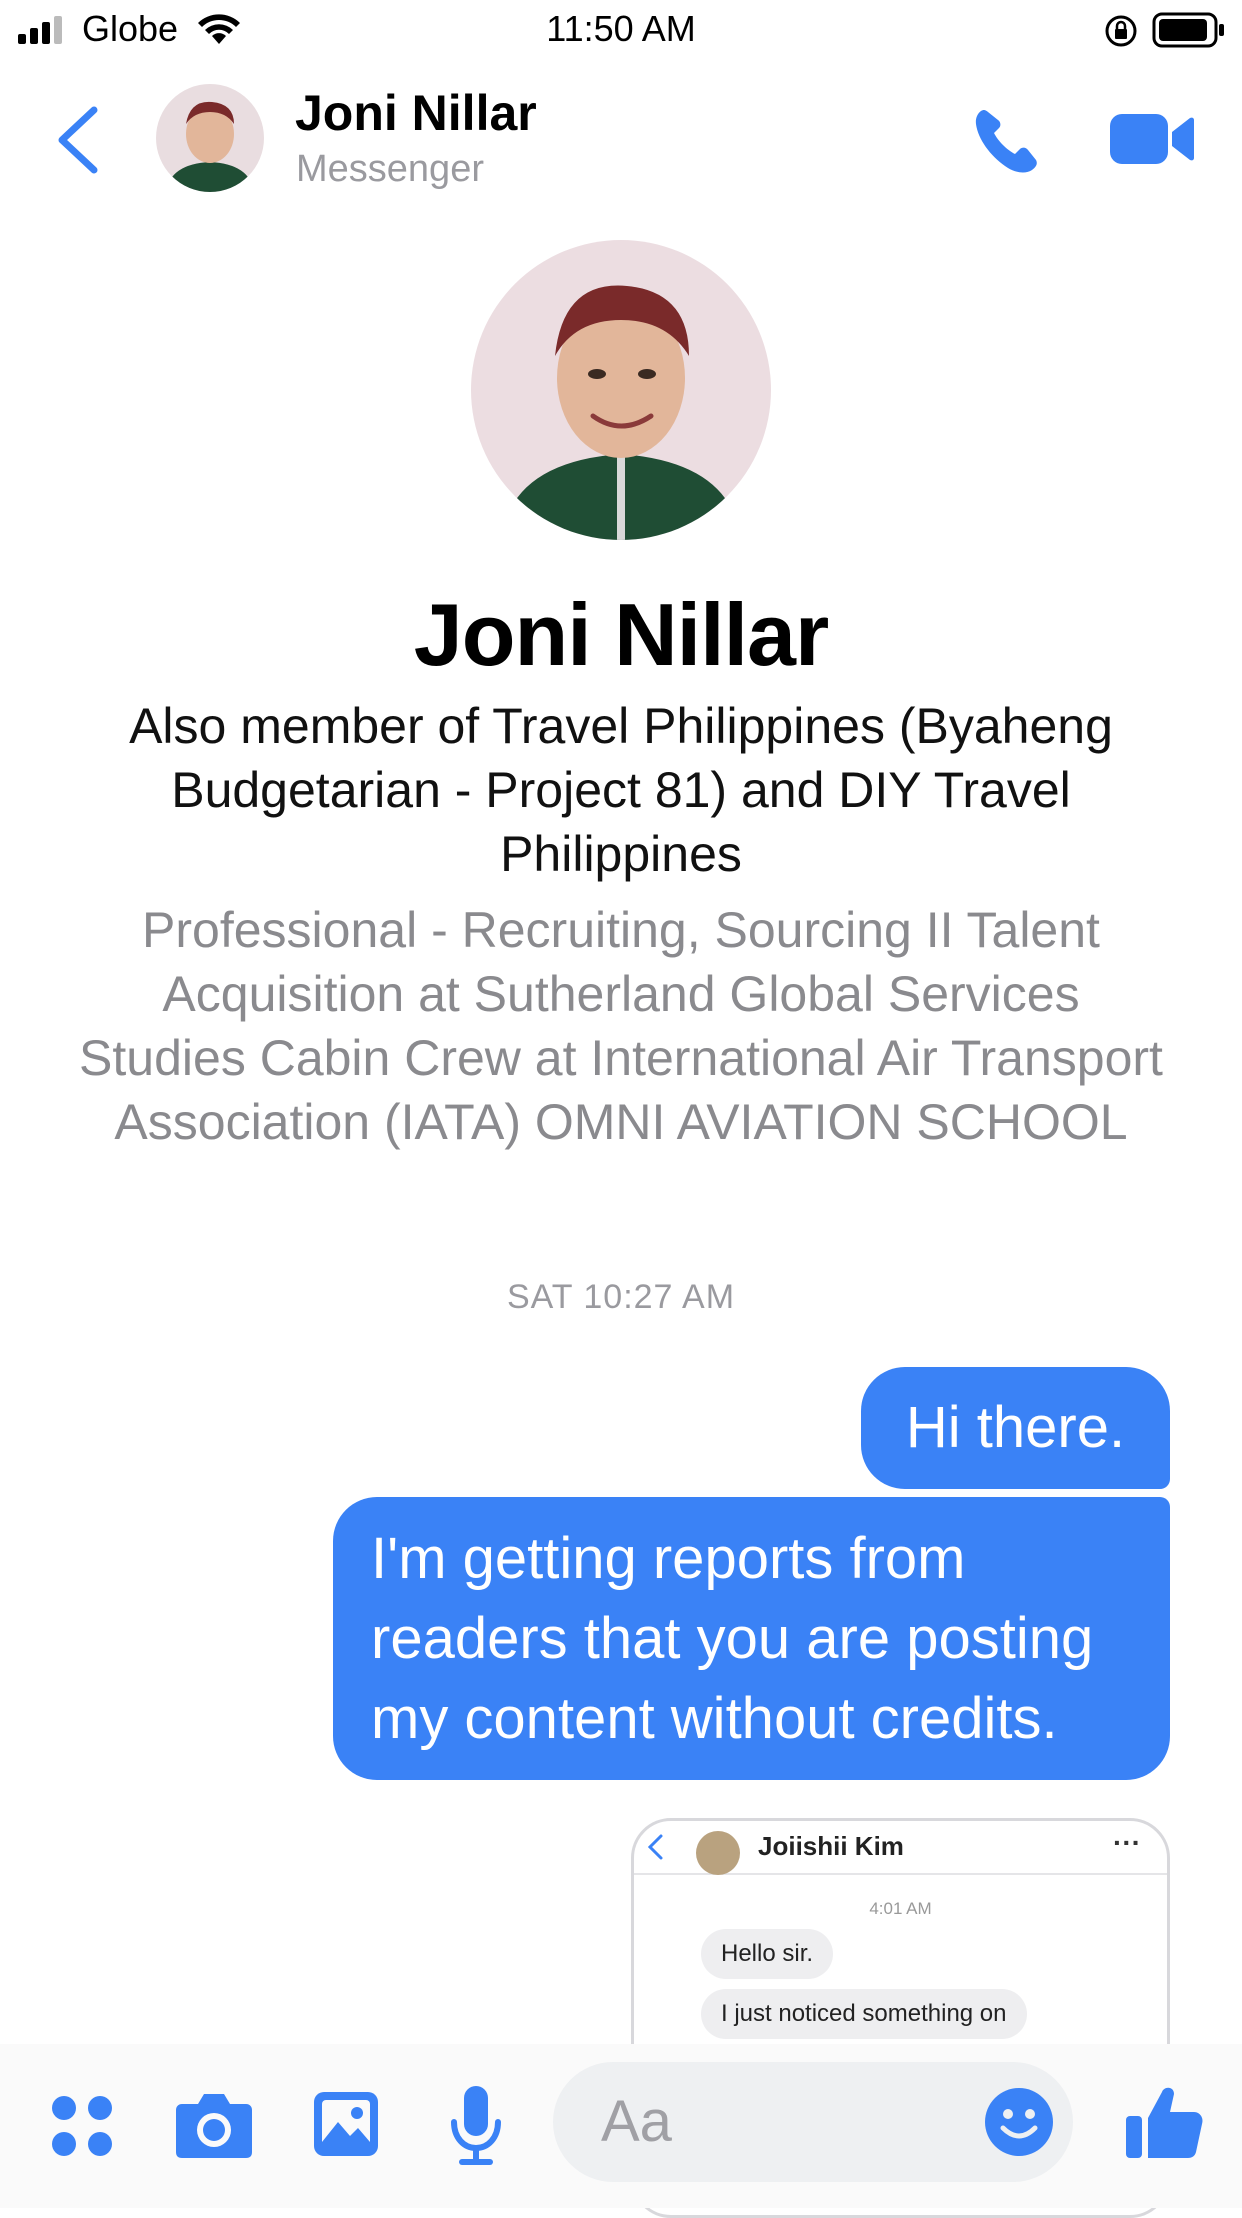  I want to click on like-button, so click(1164, 2122).